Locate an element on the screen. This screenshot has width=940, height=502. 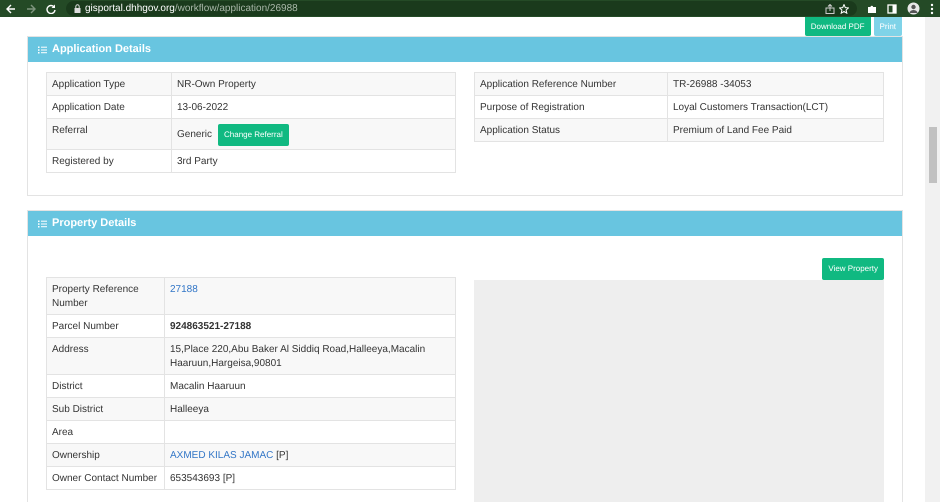
field-value: TR-26988 -34053 is located at coordinates (712, 84).